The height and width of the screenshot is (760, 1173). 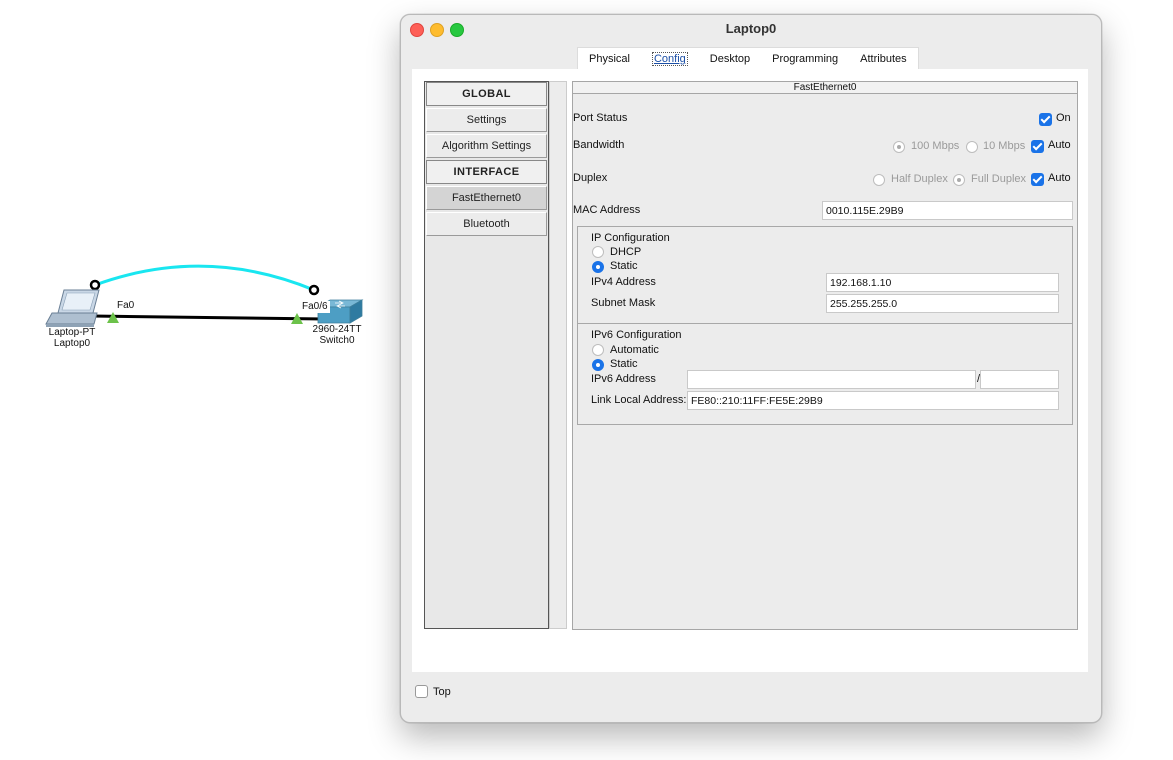 What do you see at coordinates (1063, 118) in the screenshot?
I see `port-status-on-label: On` at bounding box center [1063, 118].